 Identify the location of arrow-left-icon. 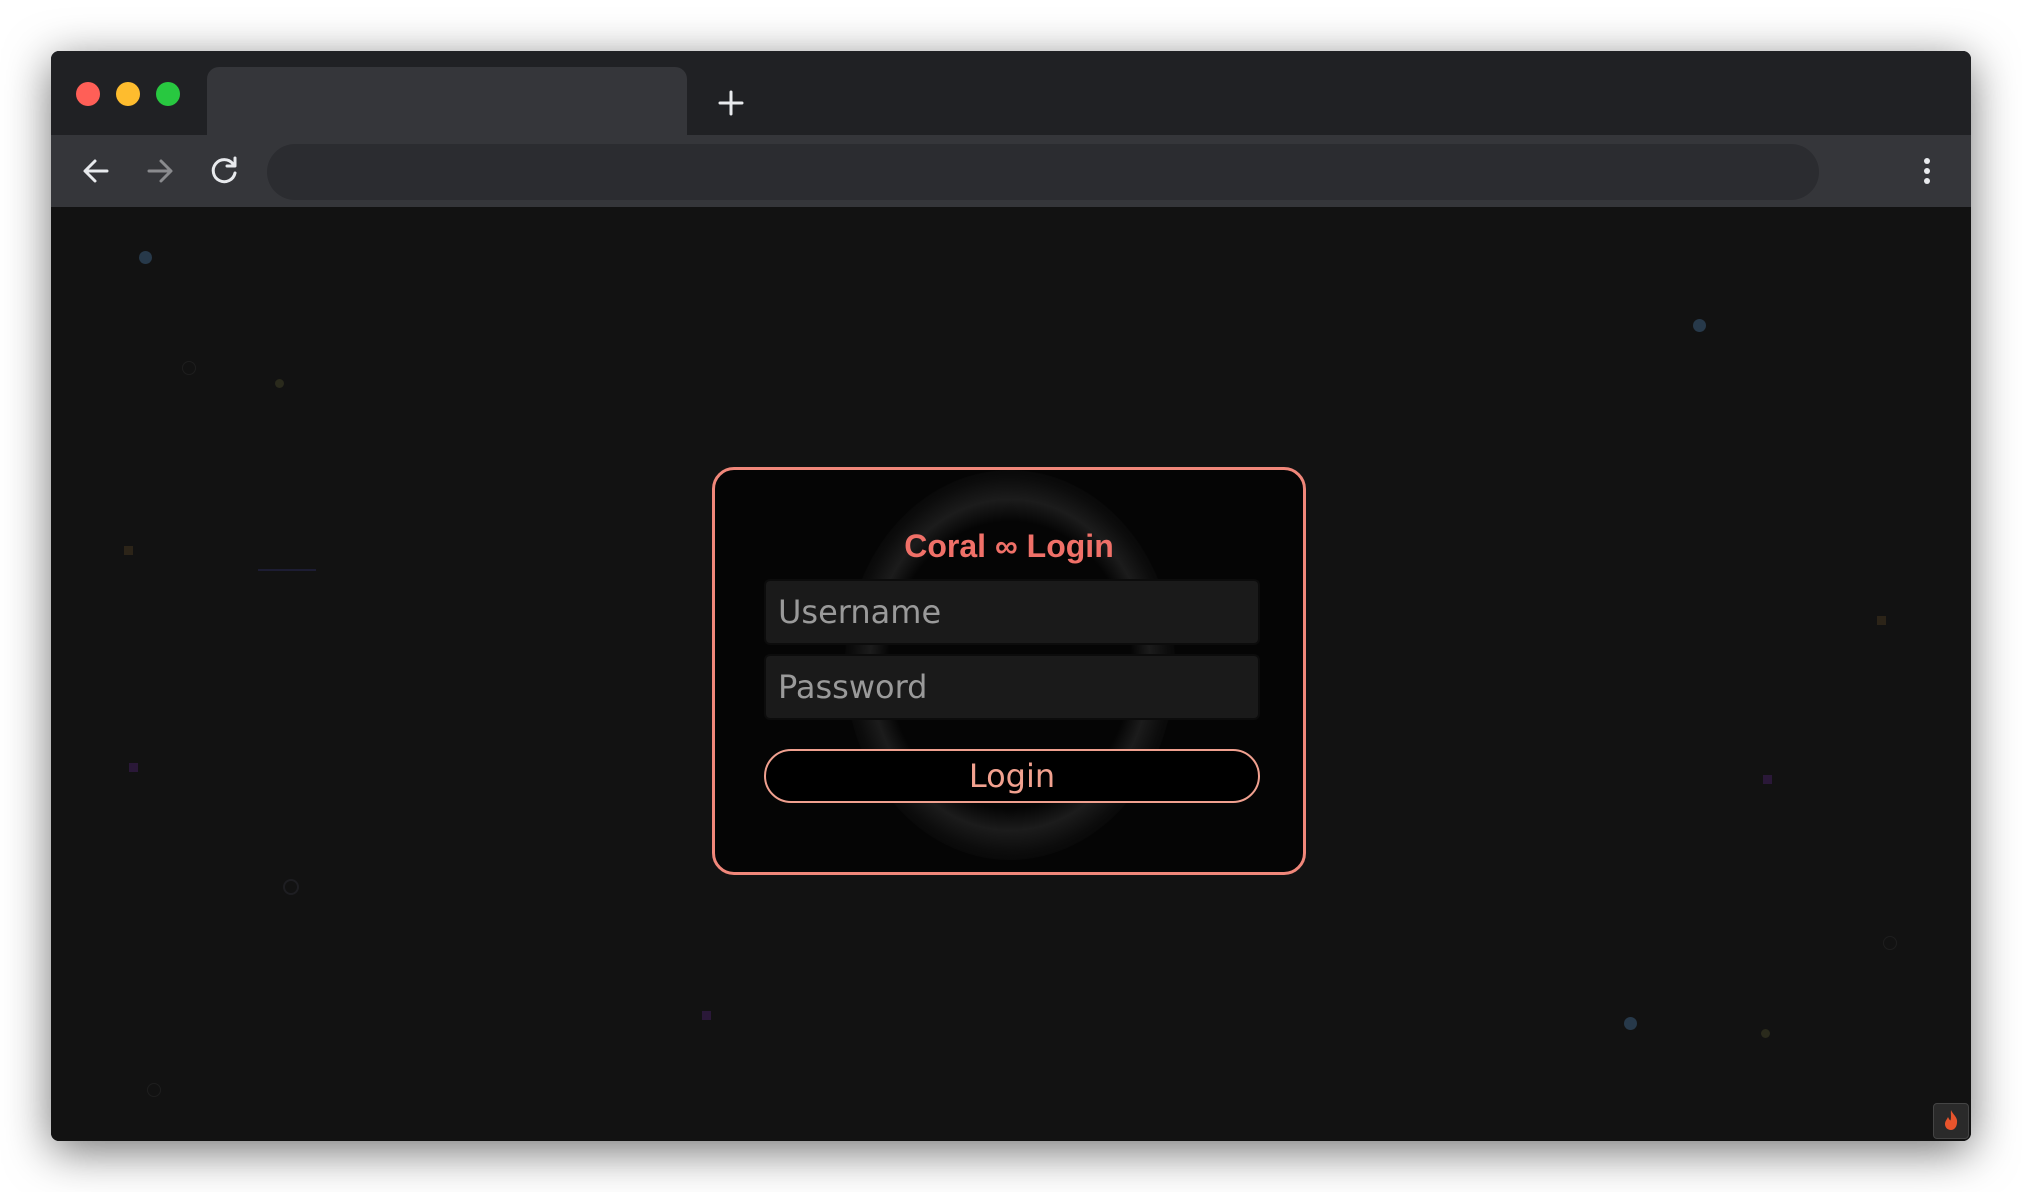
(96, 171).